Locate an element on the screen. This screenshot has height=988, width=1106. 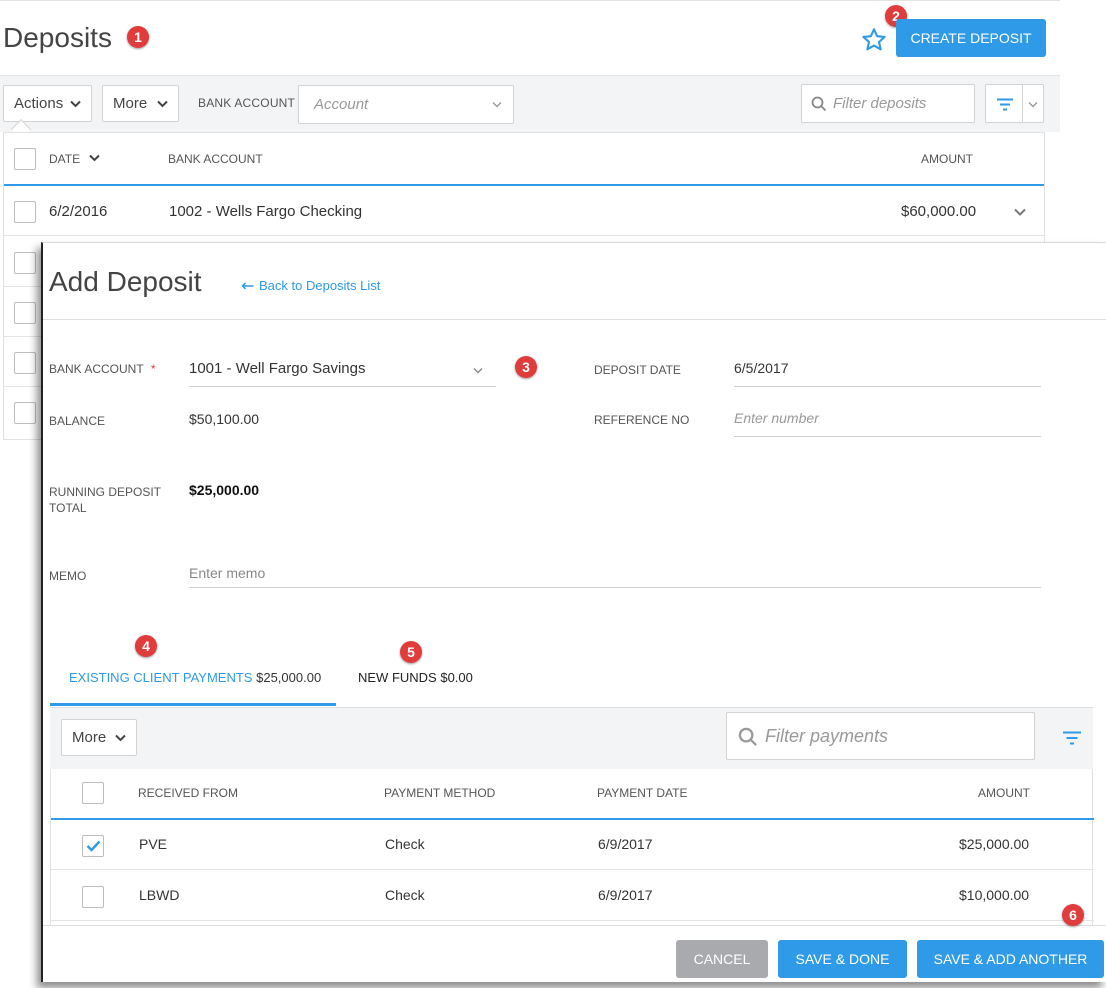
callout-badge-1: 1 is located at coordinates (138, 37).